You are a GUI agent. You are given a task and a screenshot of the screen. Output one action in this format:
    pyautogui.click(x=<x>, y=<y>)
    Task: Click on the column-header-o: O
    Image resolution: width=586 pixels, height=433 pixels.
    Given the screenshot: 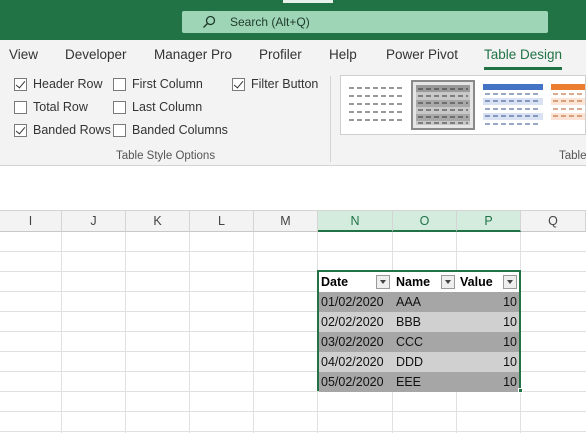 What is the action you would take?
    pyautogui.click(x=425, y=221)
    